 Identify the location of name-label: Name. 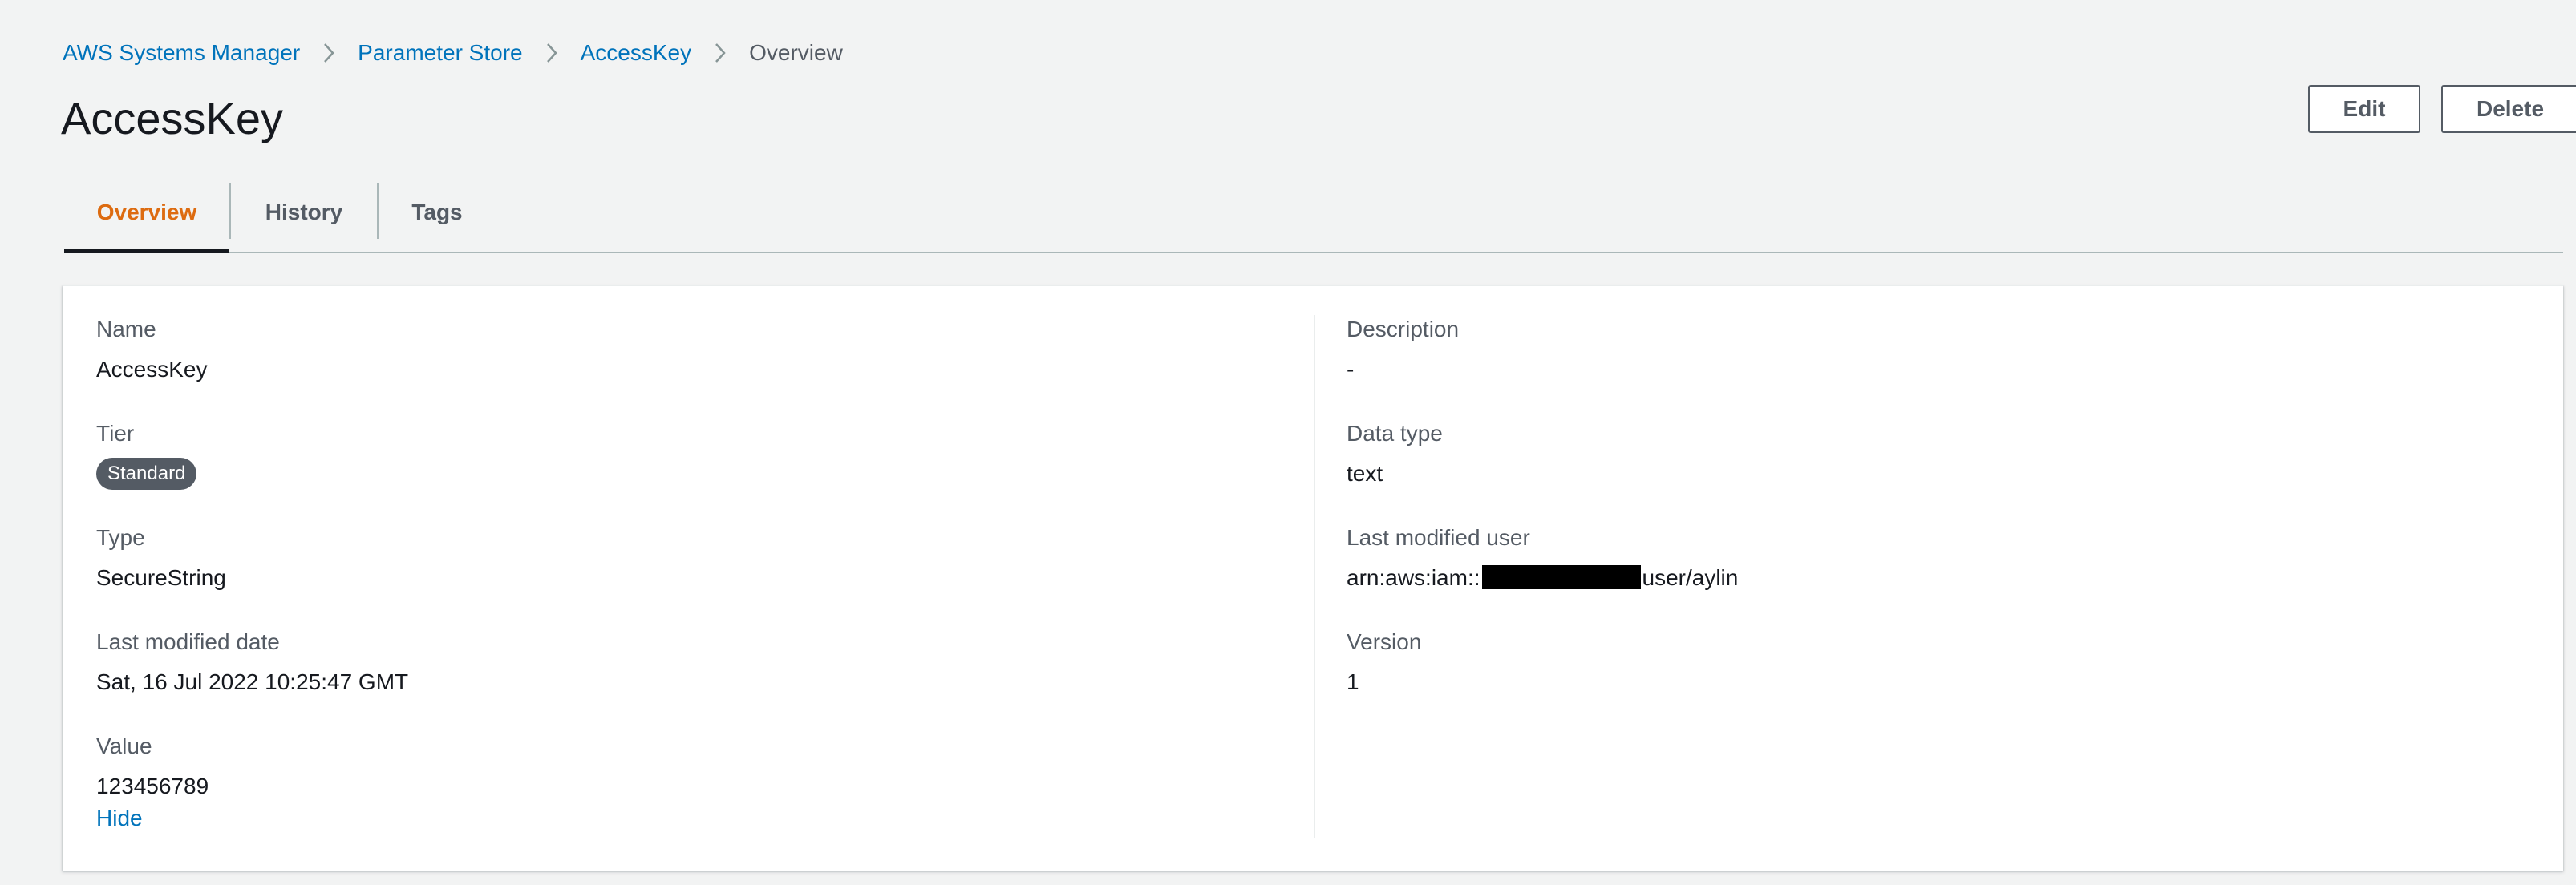
(126, 329).